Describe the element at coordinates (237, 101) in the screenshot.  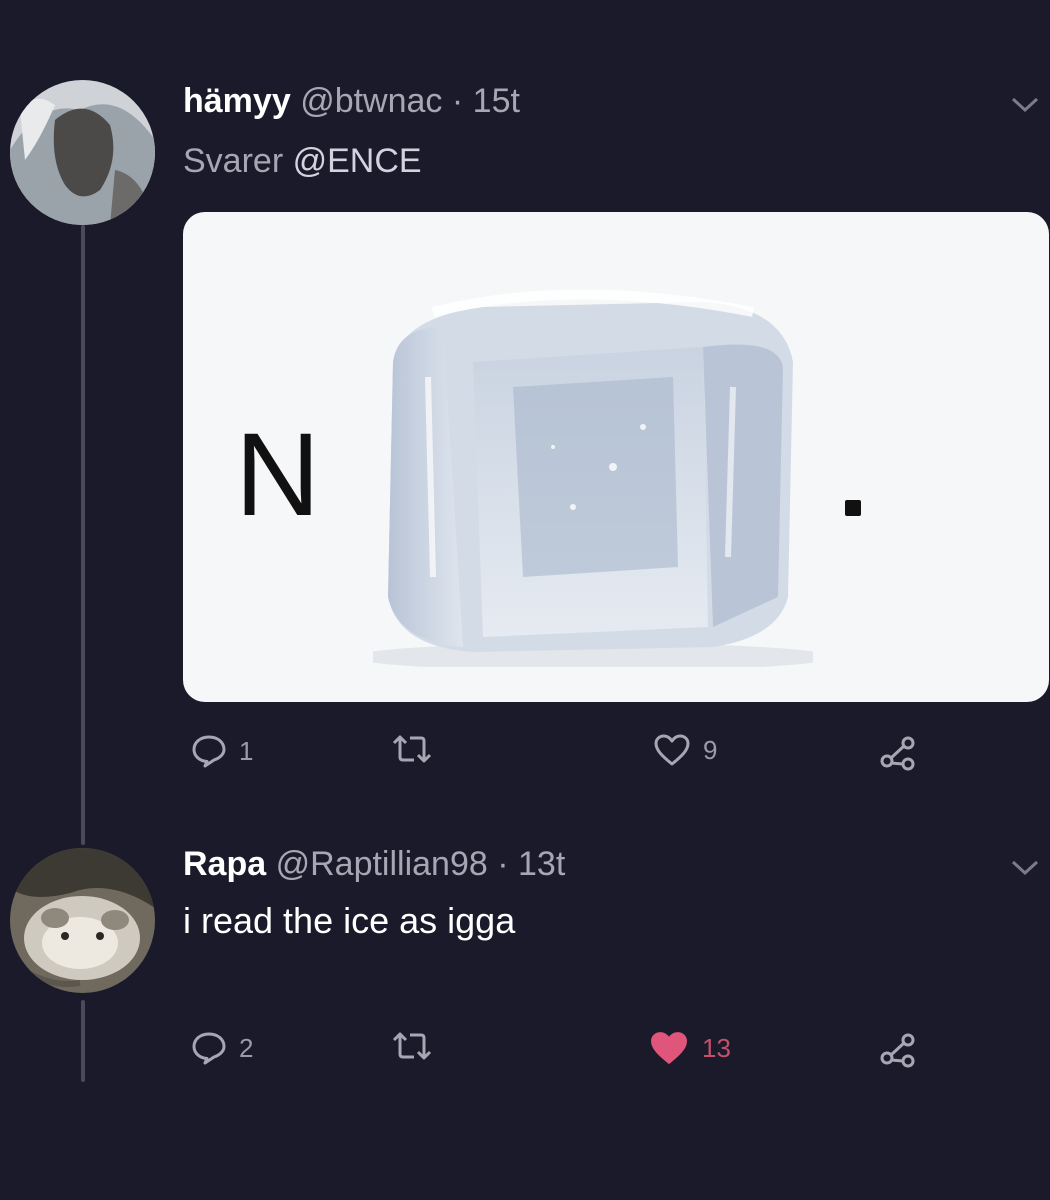
I see `display-name: hämyy` at that location.